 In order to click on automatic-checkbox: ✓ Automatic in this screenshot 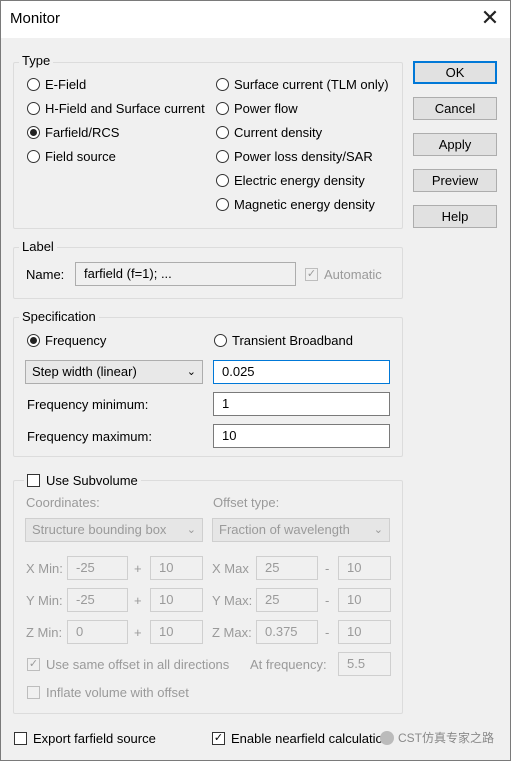, I will do `click(343, 274)`.